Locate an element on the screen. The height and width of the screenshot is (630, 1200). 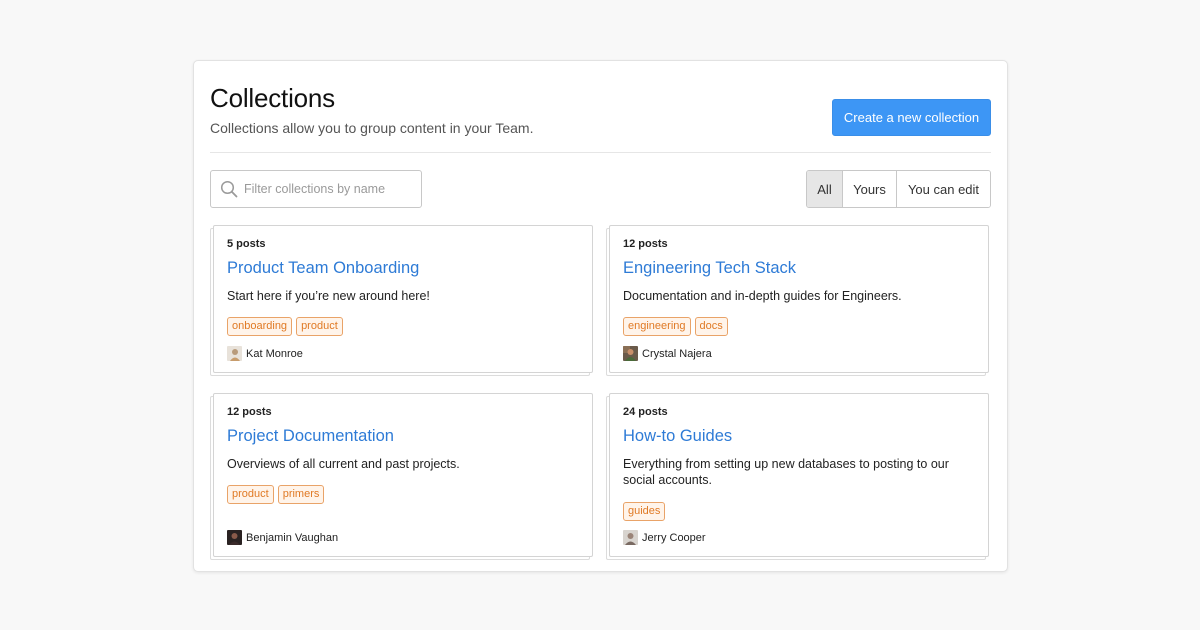
collection-title-link: Engineering Tech Stack is located at coordinates (709, 268).